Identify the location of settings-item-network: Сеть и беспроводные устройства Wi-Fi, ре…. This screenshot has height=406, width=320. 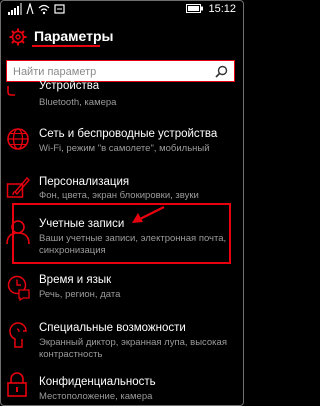
(122, 142).